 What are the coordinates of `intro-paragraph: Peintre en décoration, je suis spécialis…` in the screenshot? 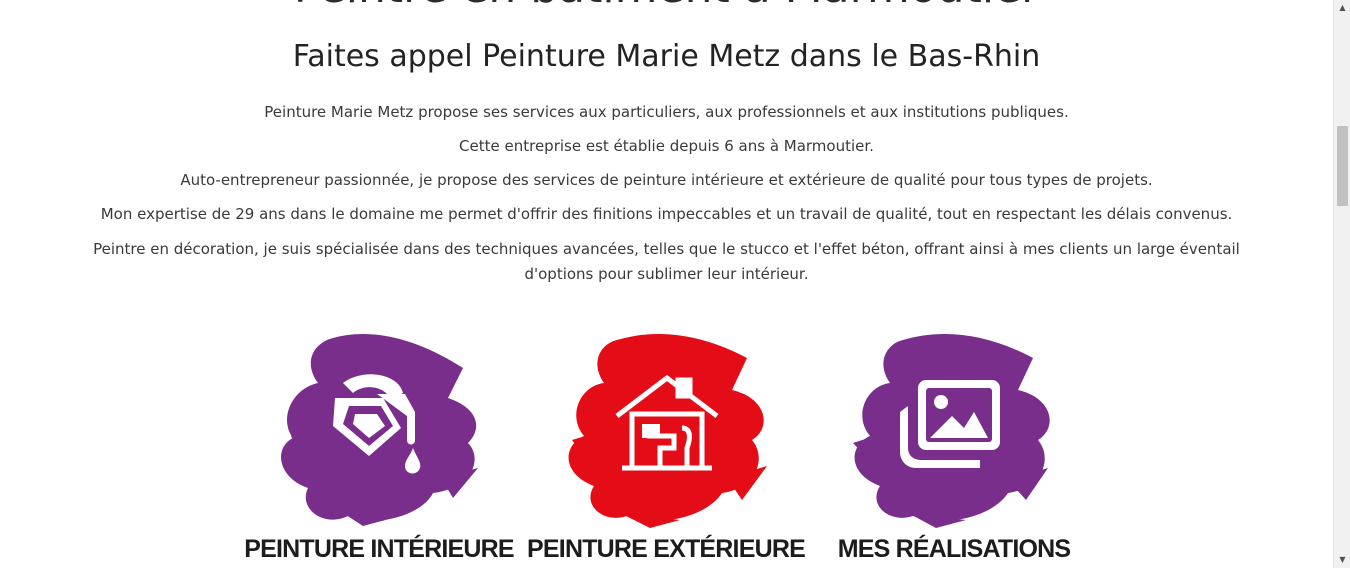 It's located at (666, 261).